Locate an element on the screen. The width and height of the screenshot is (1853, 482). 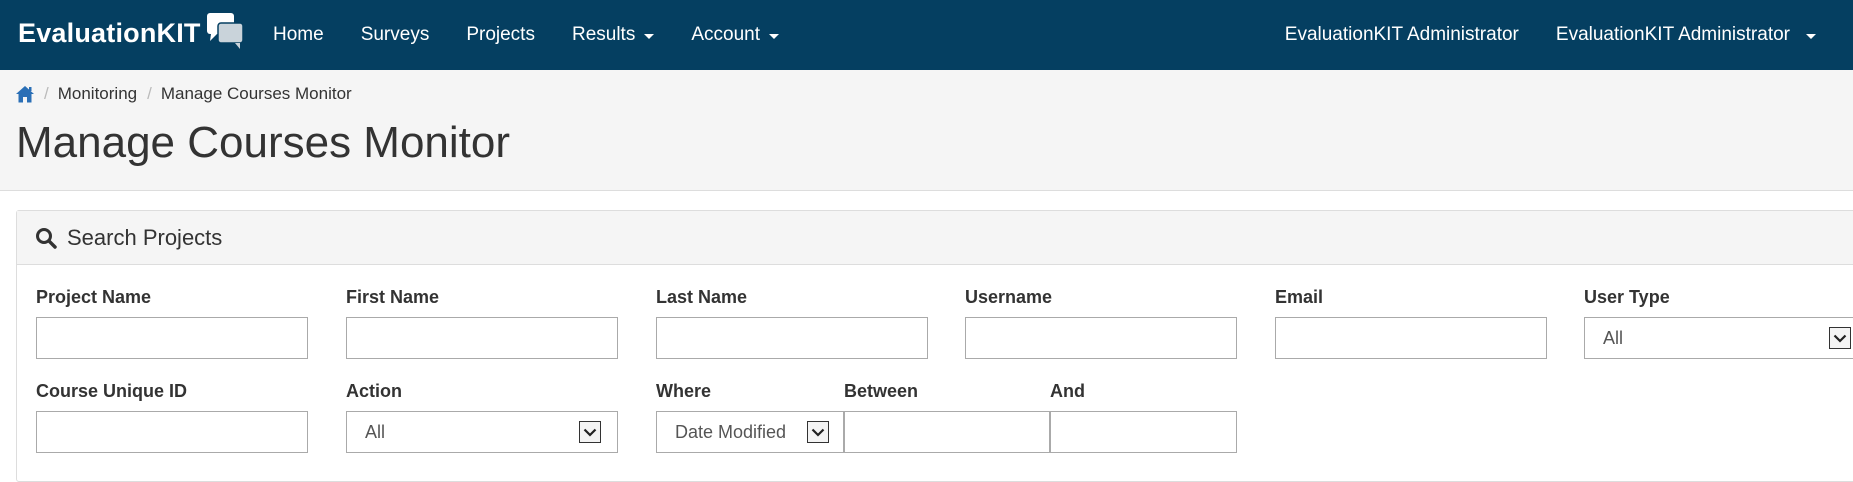
action-label: Action is located at coordinates (374, 391).